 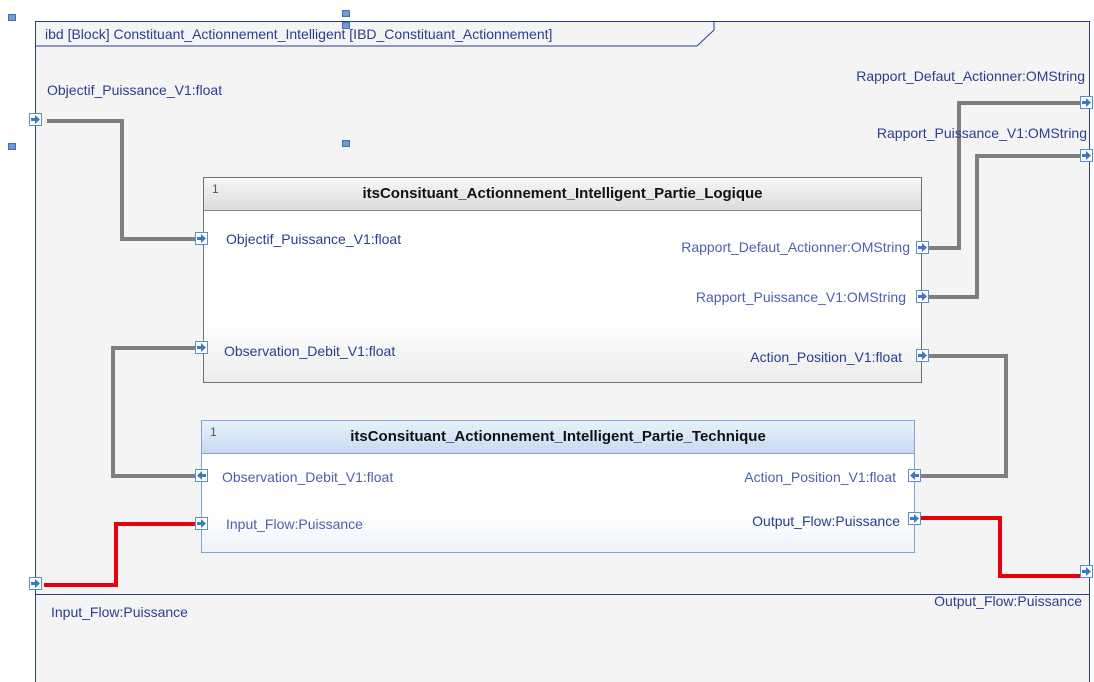 I want to click on label-rapport-puissance-boundary: Rapport_Puissance_V1:OMString, so click(x=981, y=133).